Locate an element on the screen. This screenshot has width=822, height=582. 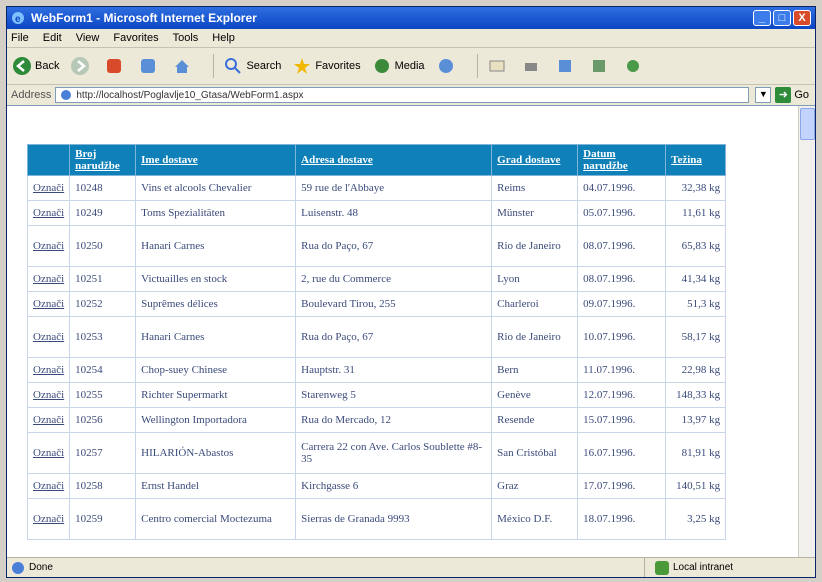
cell-adresa: Luisenstr. 48 is located at coordinates (394, 213).